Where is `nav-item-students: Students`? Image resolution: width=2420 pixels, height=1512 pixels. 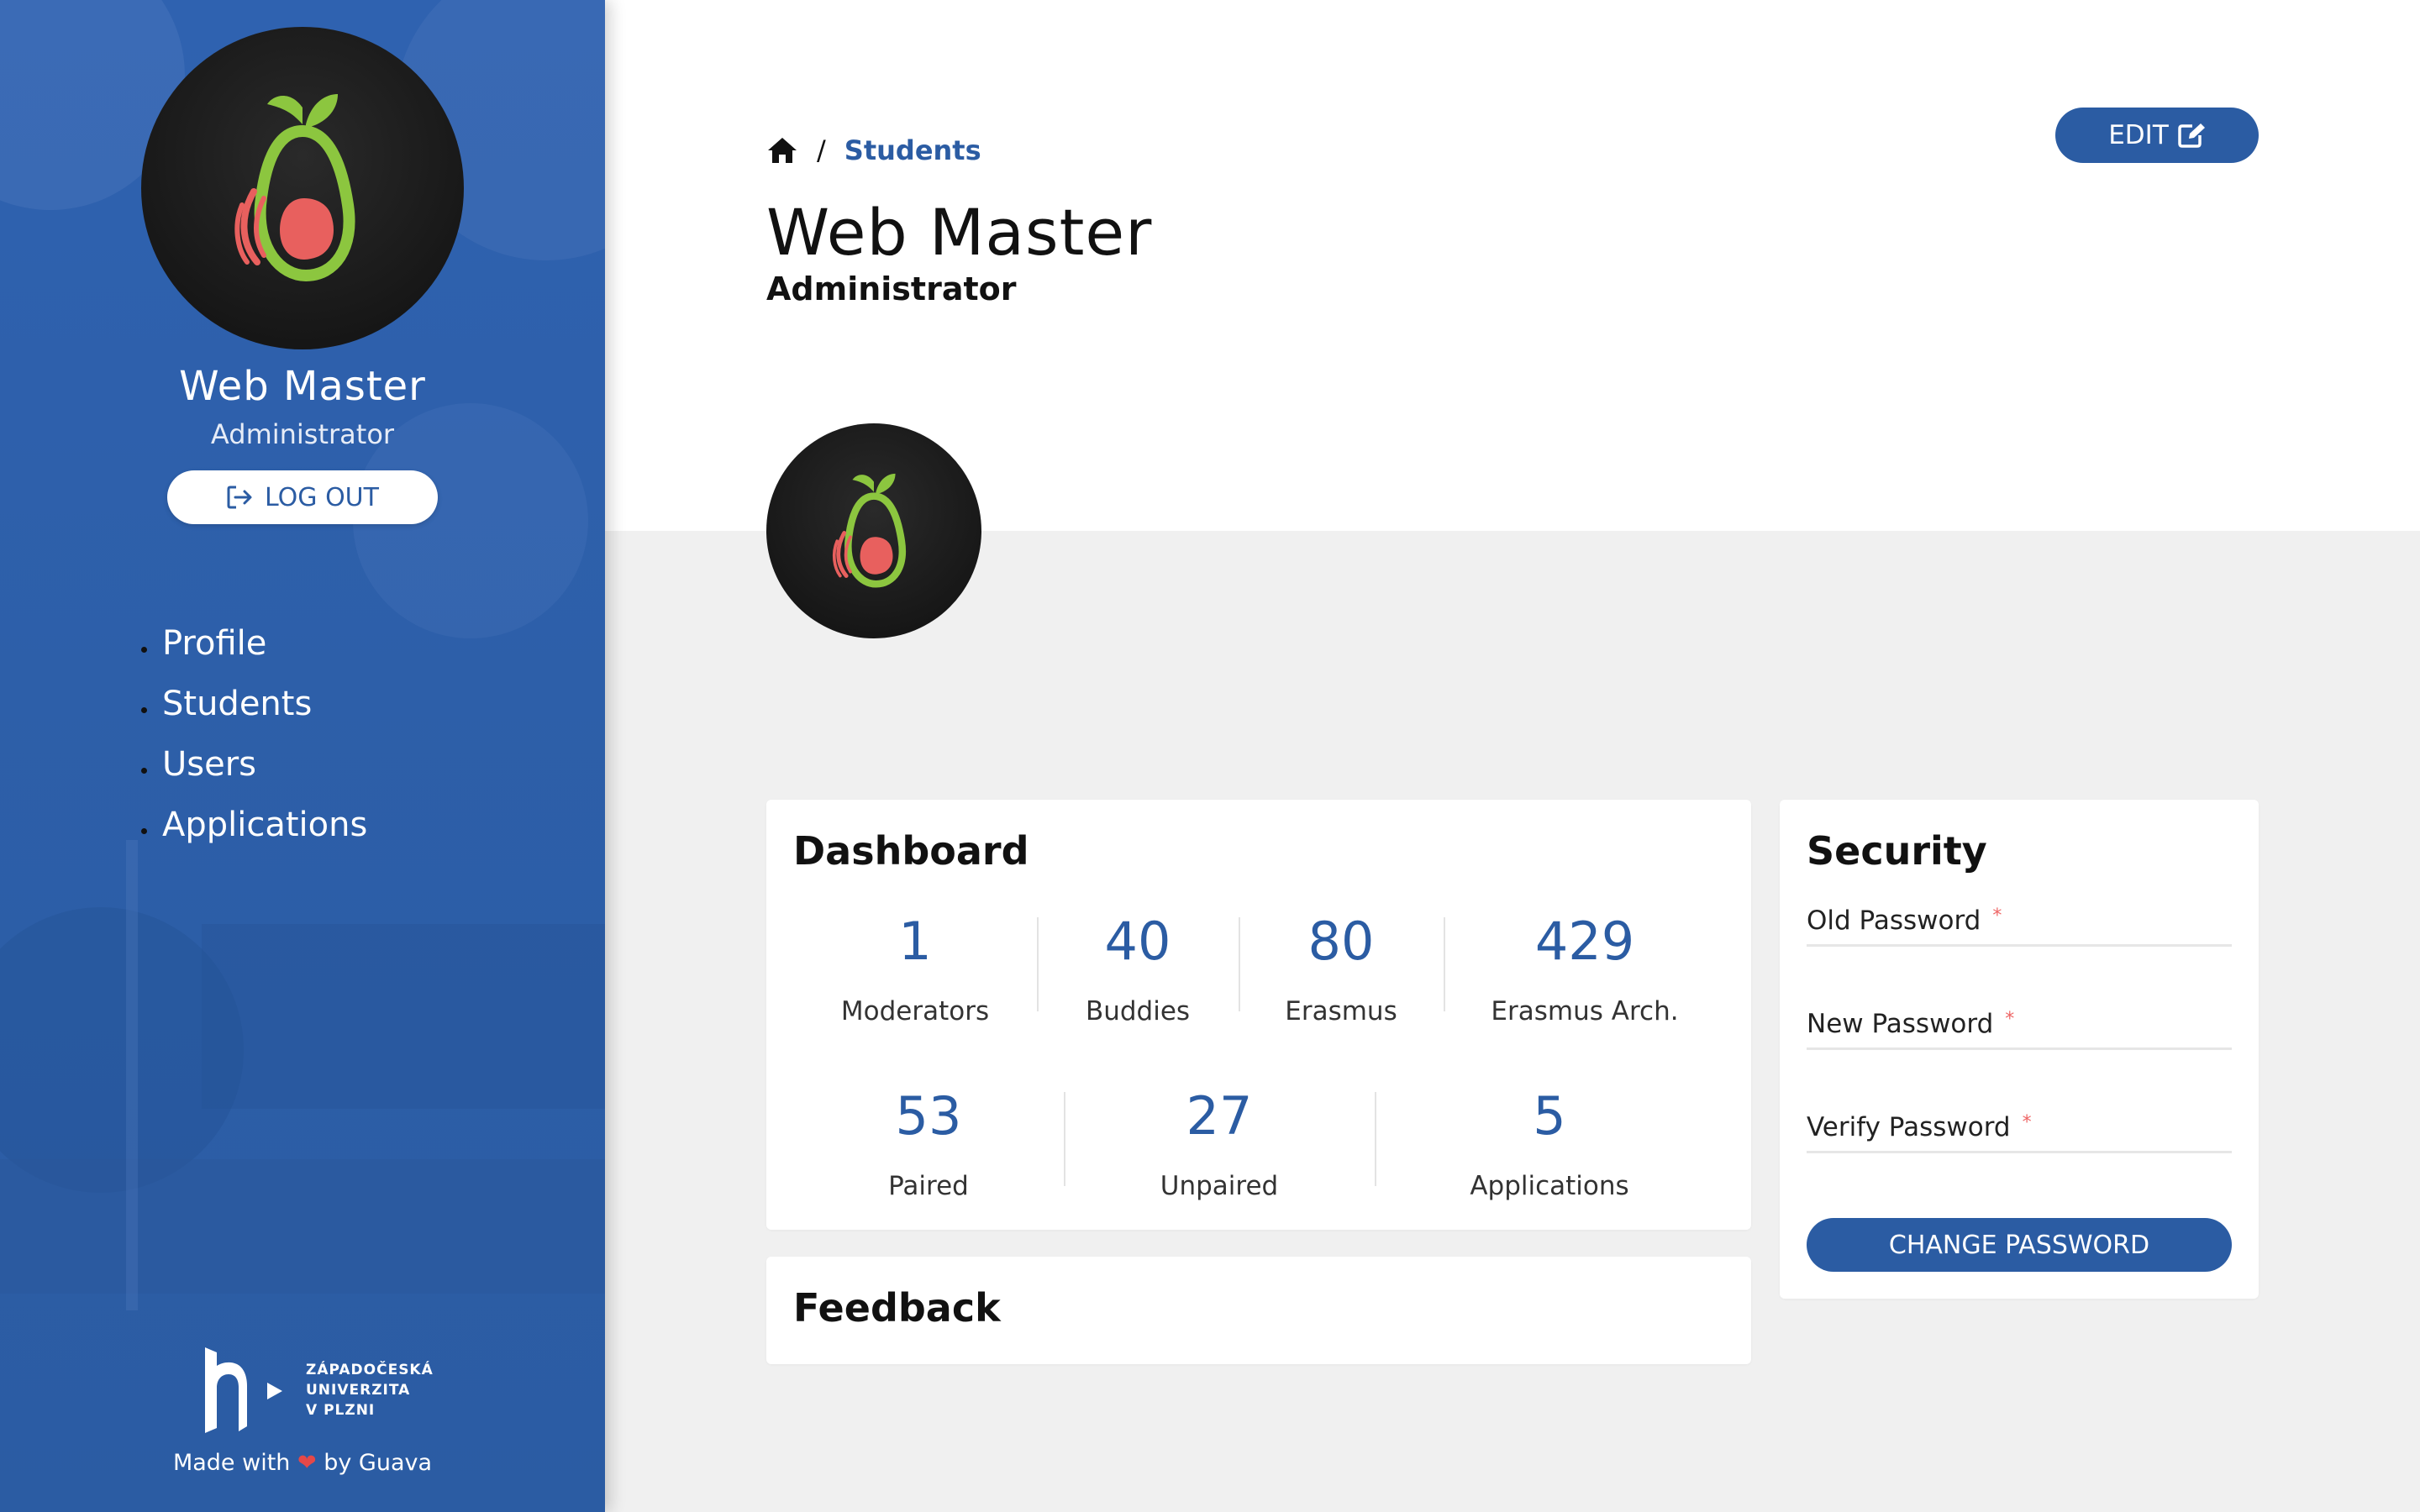 nav-item-students: Students is located at coordinates (254, 704).